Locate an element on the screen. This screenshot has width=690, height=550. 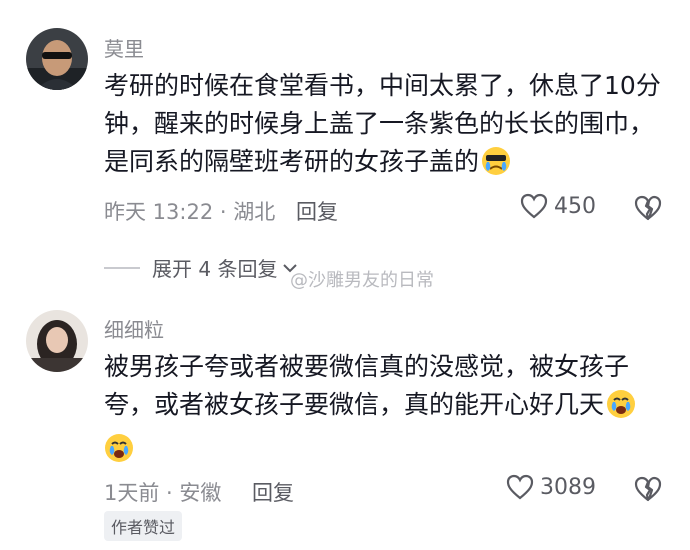
like-count: 3089 is located at coordinates (568, 487).